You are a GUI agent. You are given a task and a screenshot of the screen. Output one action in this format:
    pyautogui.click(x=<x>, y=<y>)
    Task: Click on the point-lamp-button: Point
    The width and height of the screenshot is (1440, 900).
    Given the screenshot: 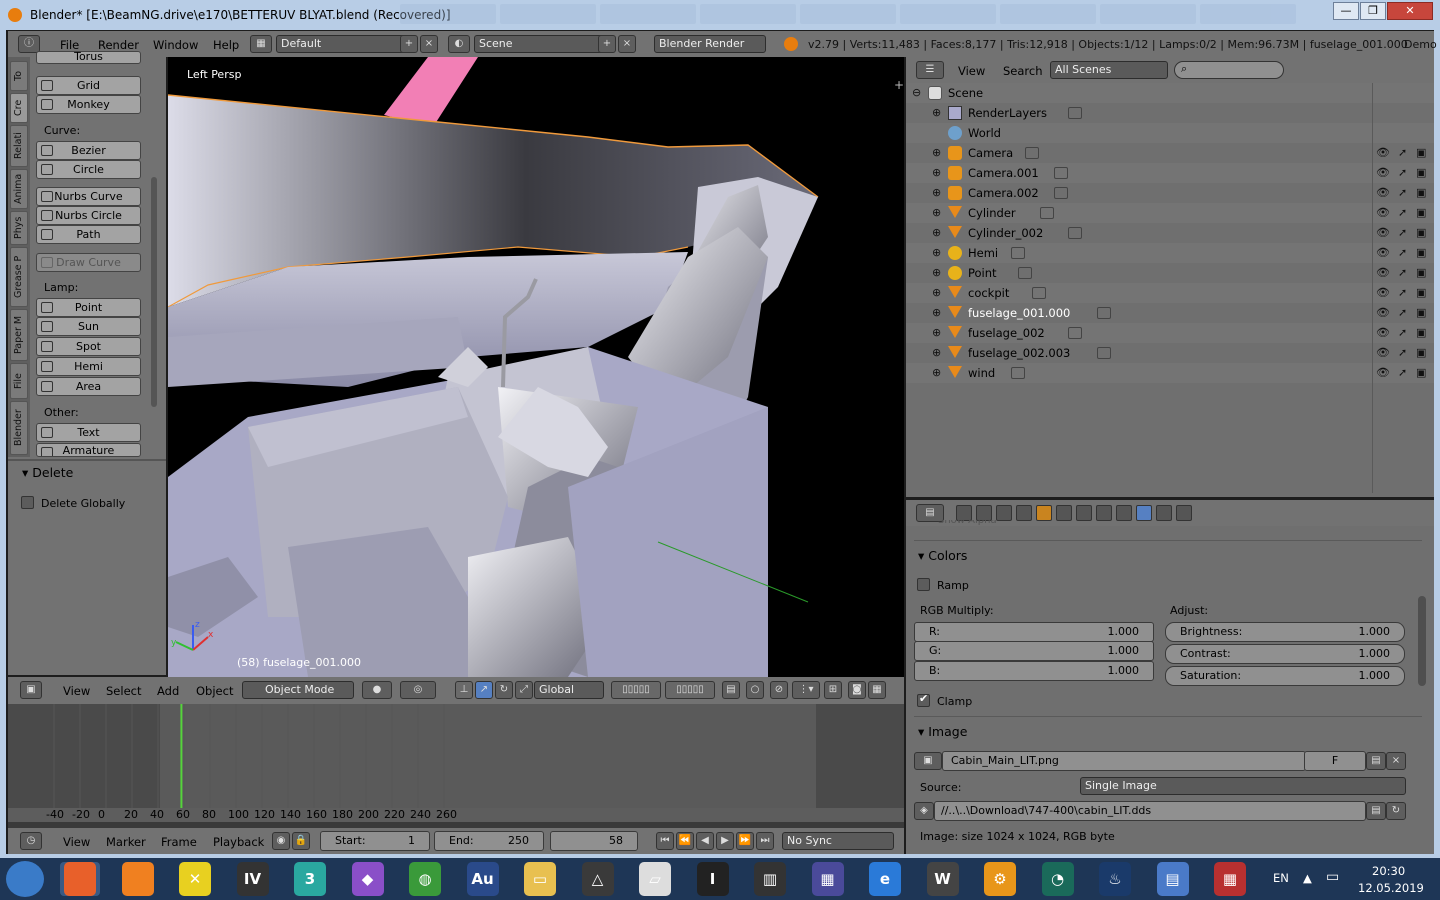 What is the action you would take?
    pyautogui.click(x=88, y=307)
    